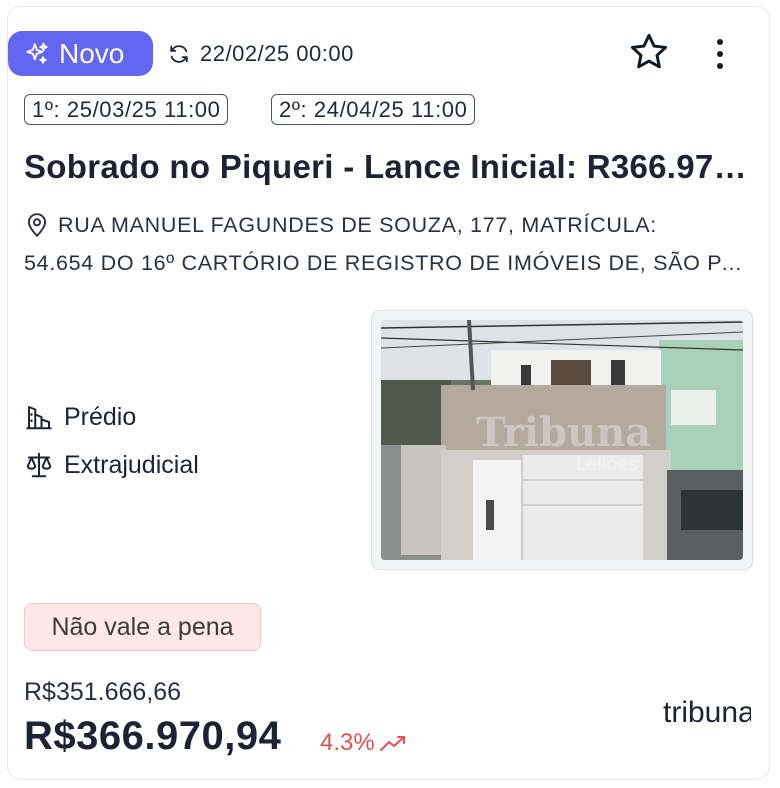  I want to click on more-options-button, so click(720, 54).